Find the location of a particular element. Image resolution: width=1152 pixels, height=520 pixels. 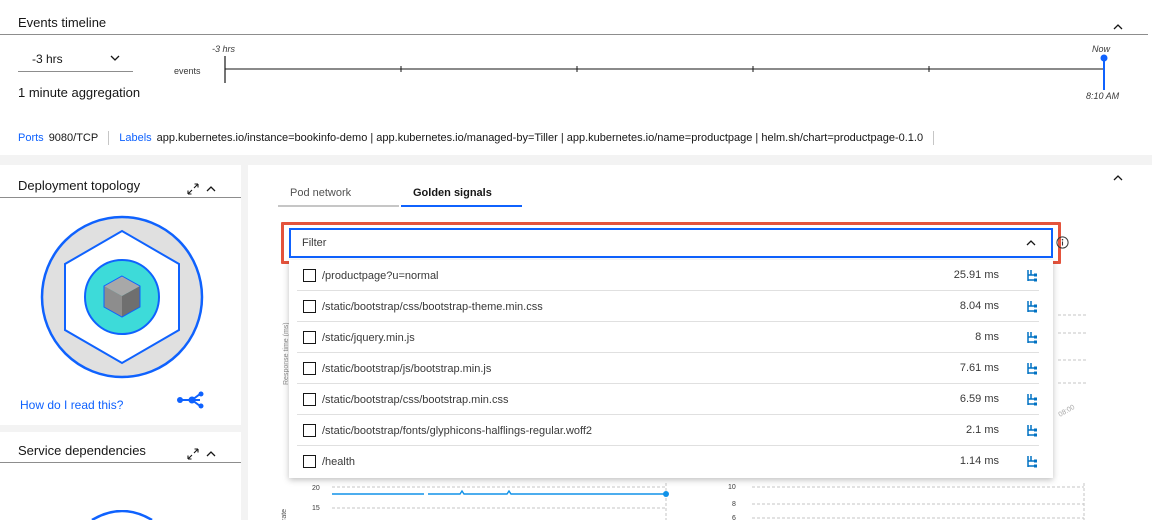

endpoint-path: /static/jquery.min.js is located at coordinates (368, 338).